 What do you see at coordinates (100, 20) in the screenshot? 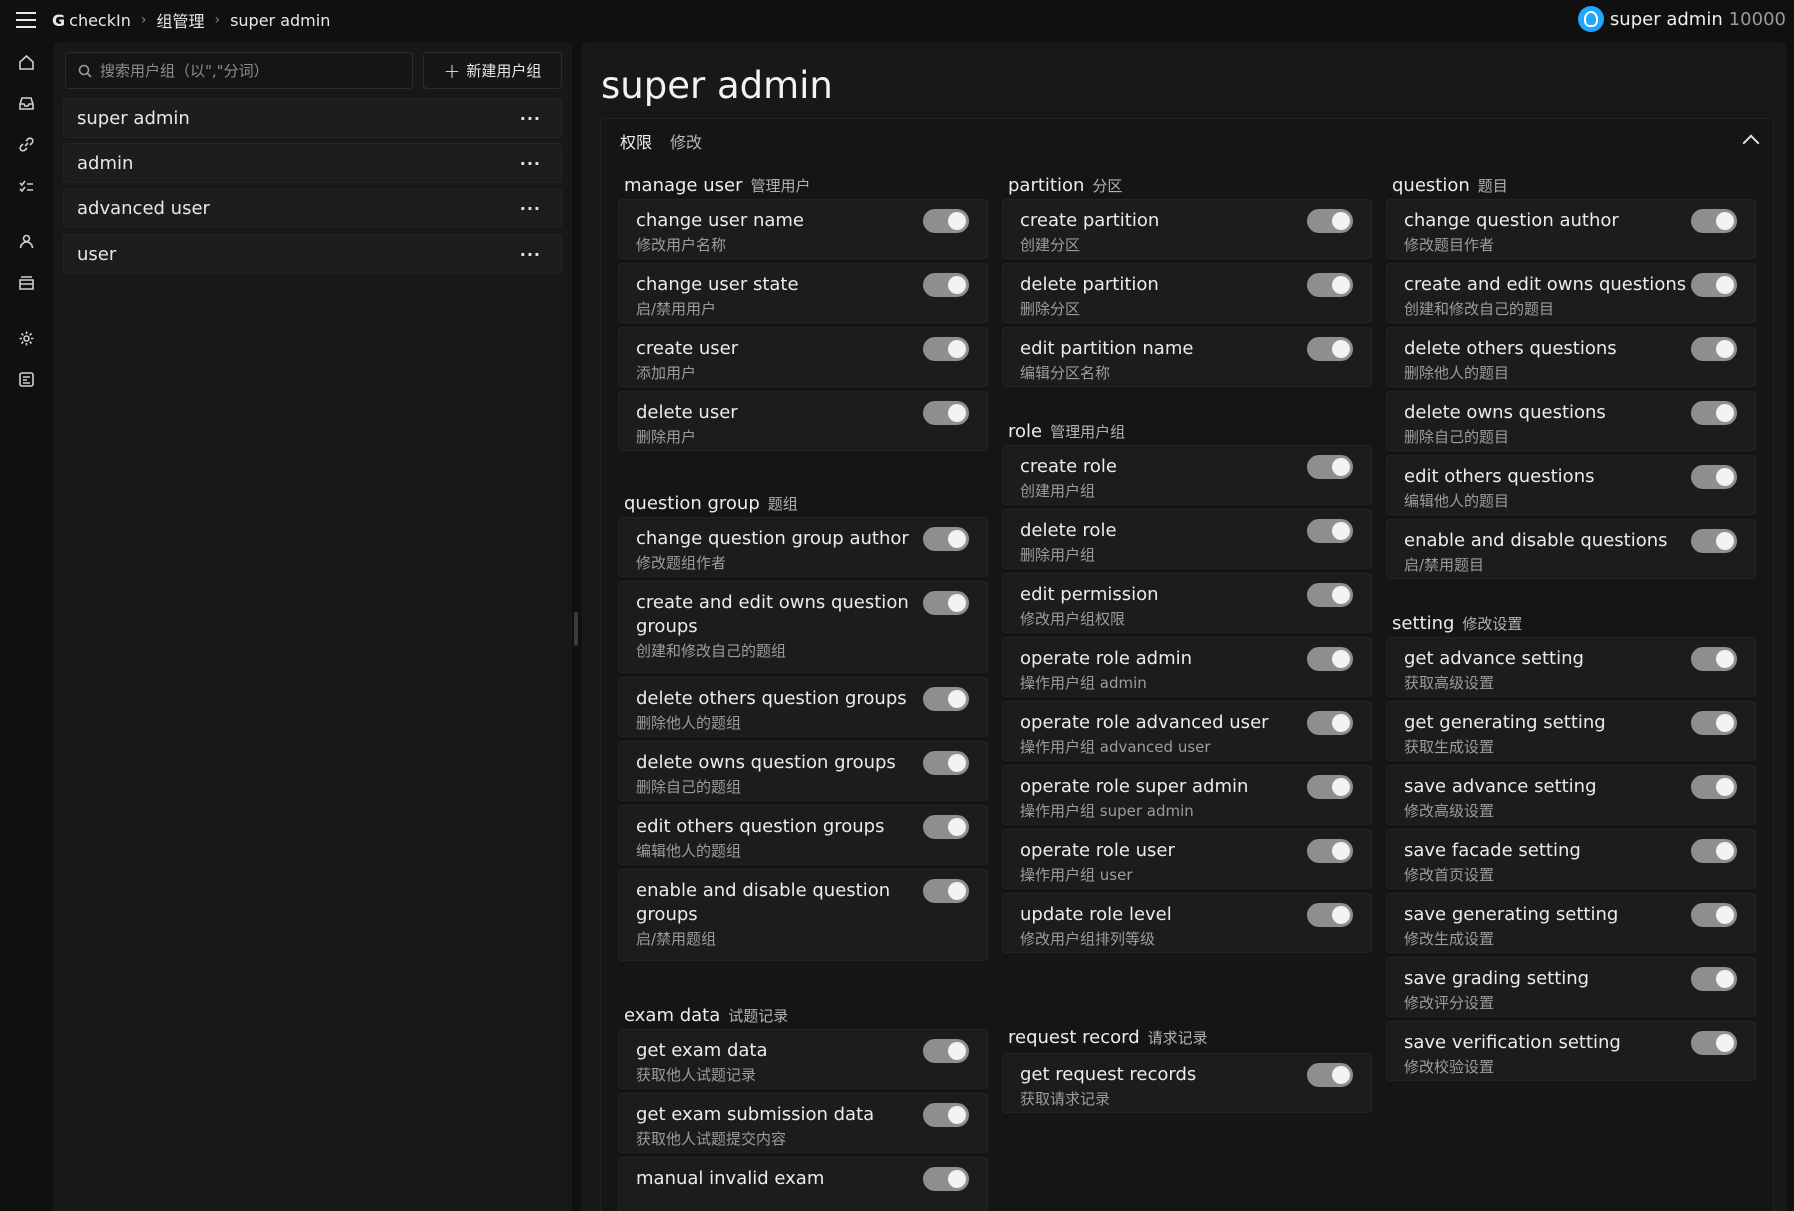
I see `brand-name: checkIn` at bounding box center [100, 20].